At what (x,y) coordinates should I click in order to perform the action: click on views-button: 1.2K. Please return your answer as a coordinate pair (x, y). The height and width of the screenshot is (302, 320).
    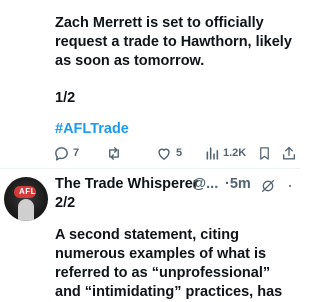
    Looking at the image, I should click on (225, 153).